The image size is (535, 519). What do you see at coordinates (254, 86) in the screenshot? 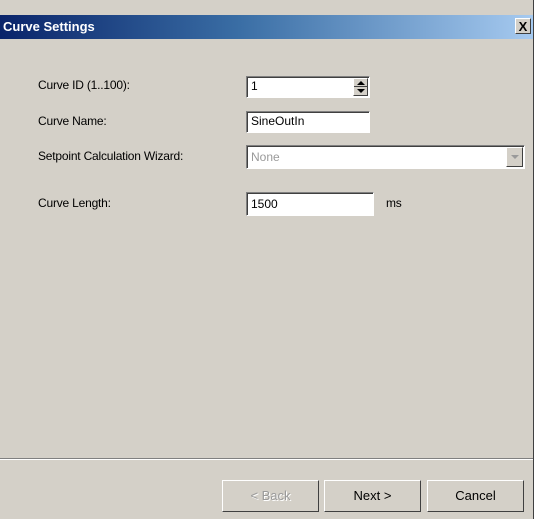
I see `curve-id-value: 1` at bounding box center [254, 86].